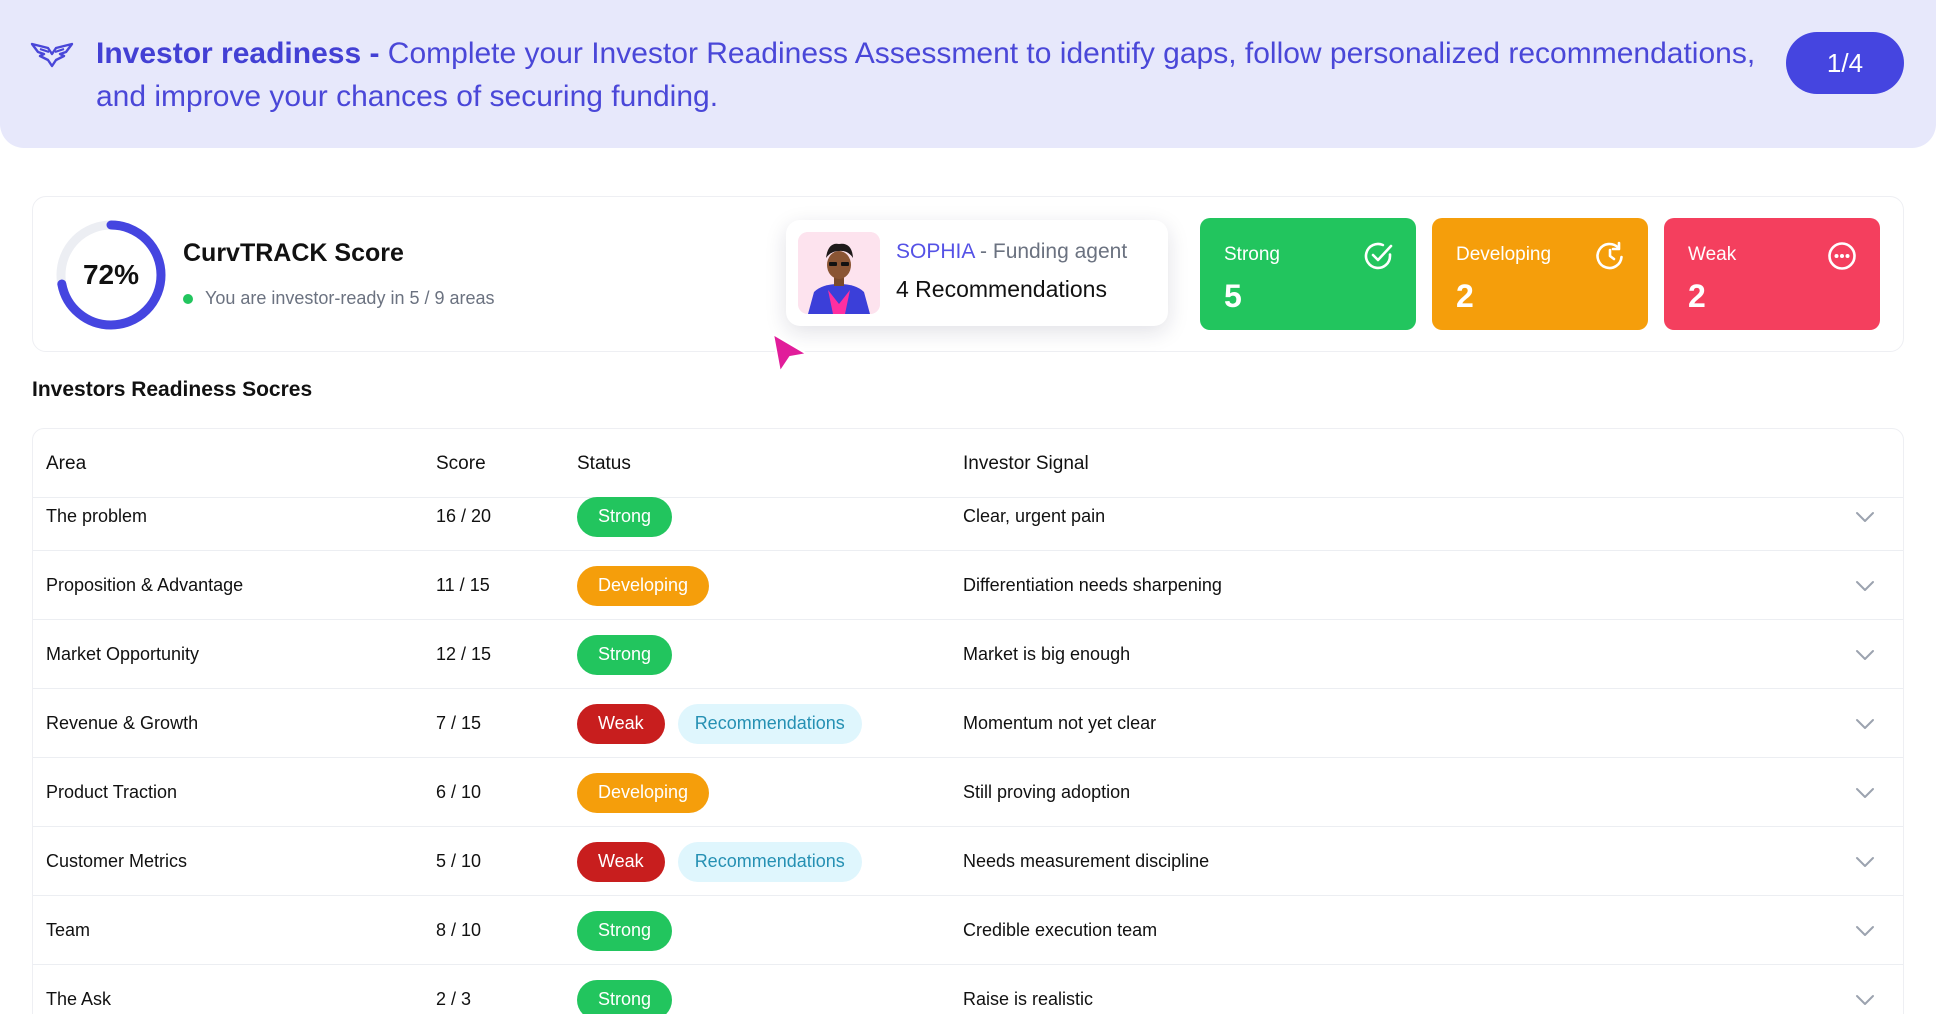 The width and height of the screenshot is (1936, 1014). Describe the element at coordinates (145, 585) in the screenshot. I see `area-cell: Proposition & Advantage` at that location.